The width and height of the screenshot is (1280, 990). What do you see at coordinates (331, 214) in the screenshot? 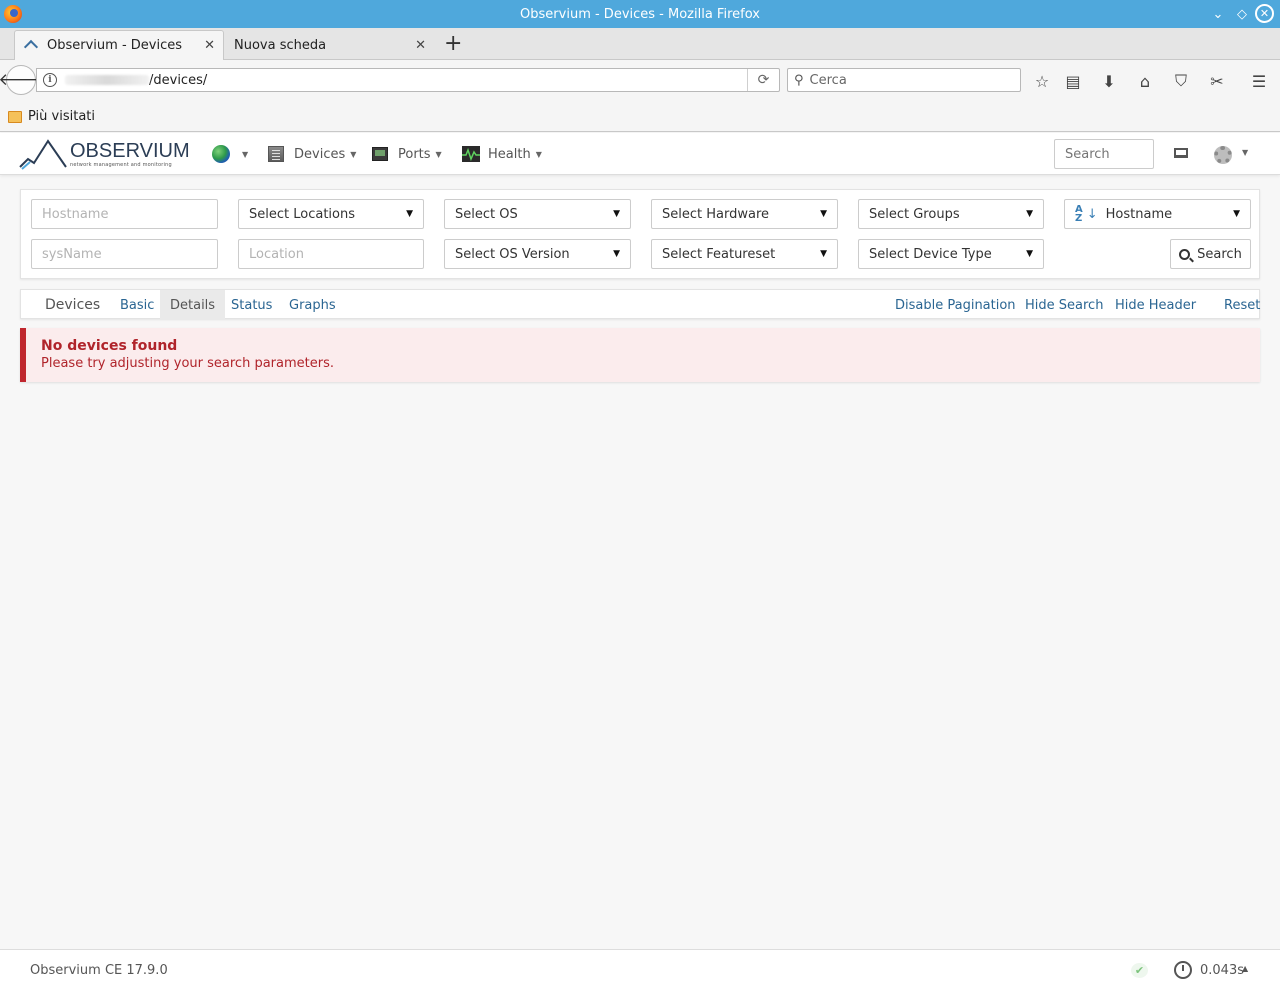
I see `select-locations-dropdown: Select Locations ▼` at bounding box center [331, 214].